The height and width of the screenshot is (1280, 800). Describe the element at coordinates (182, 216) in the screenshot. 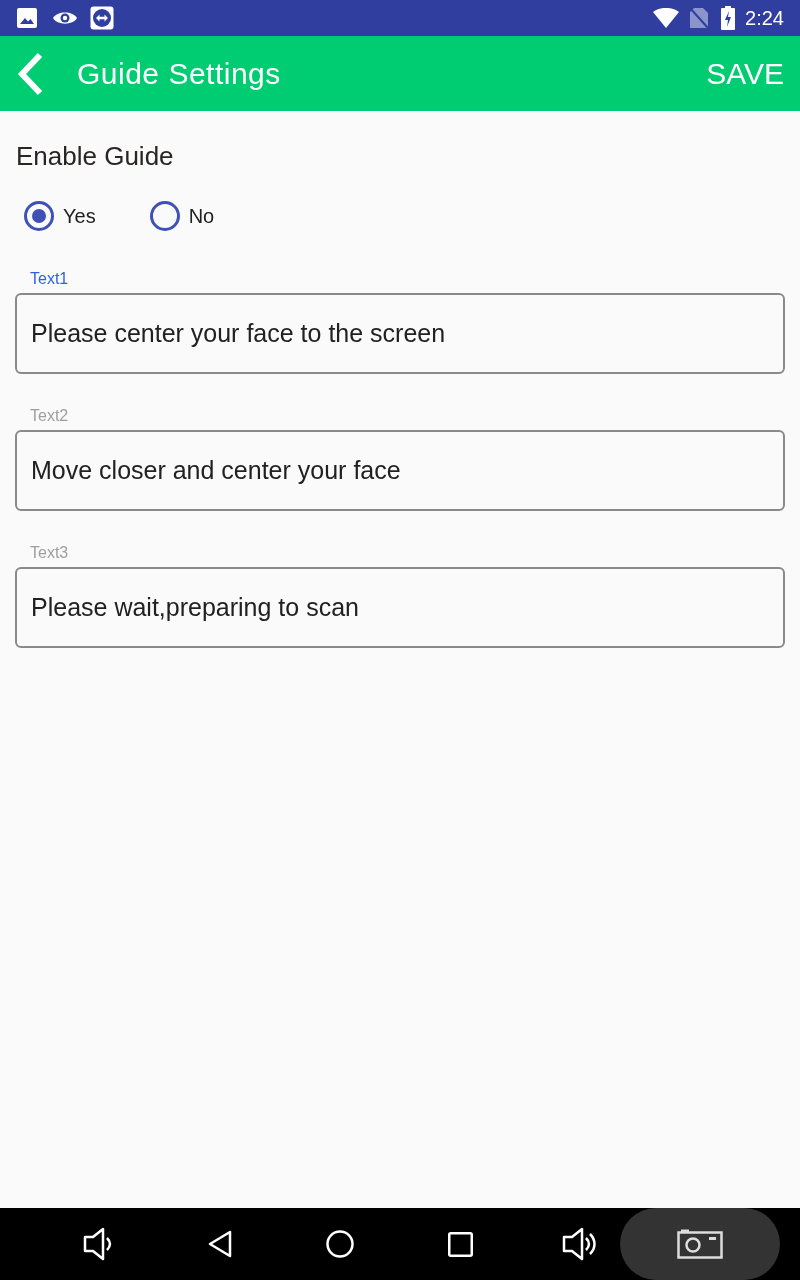

I see `radio-option: No` at that location.